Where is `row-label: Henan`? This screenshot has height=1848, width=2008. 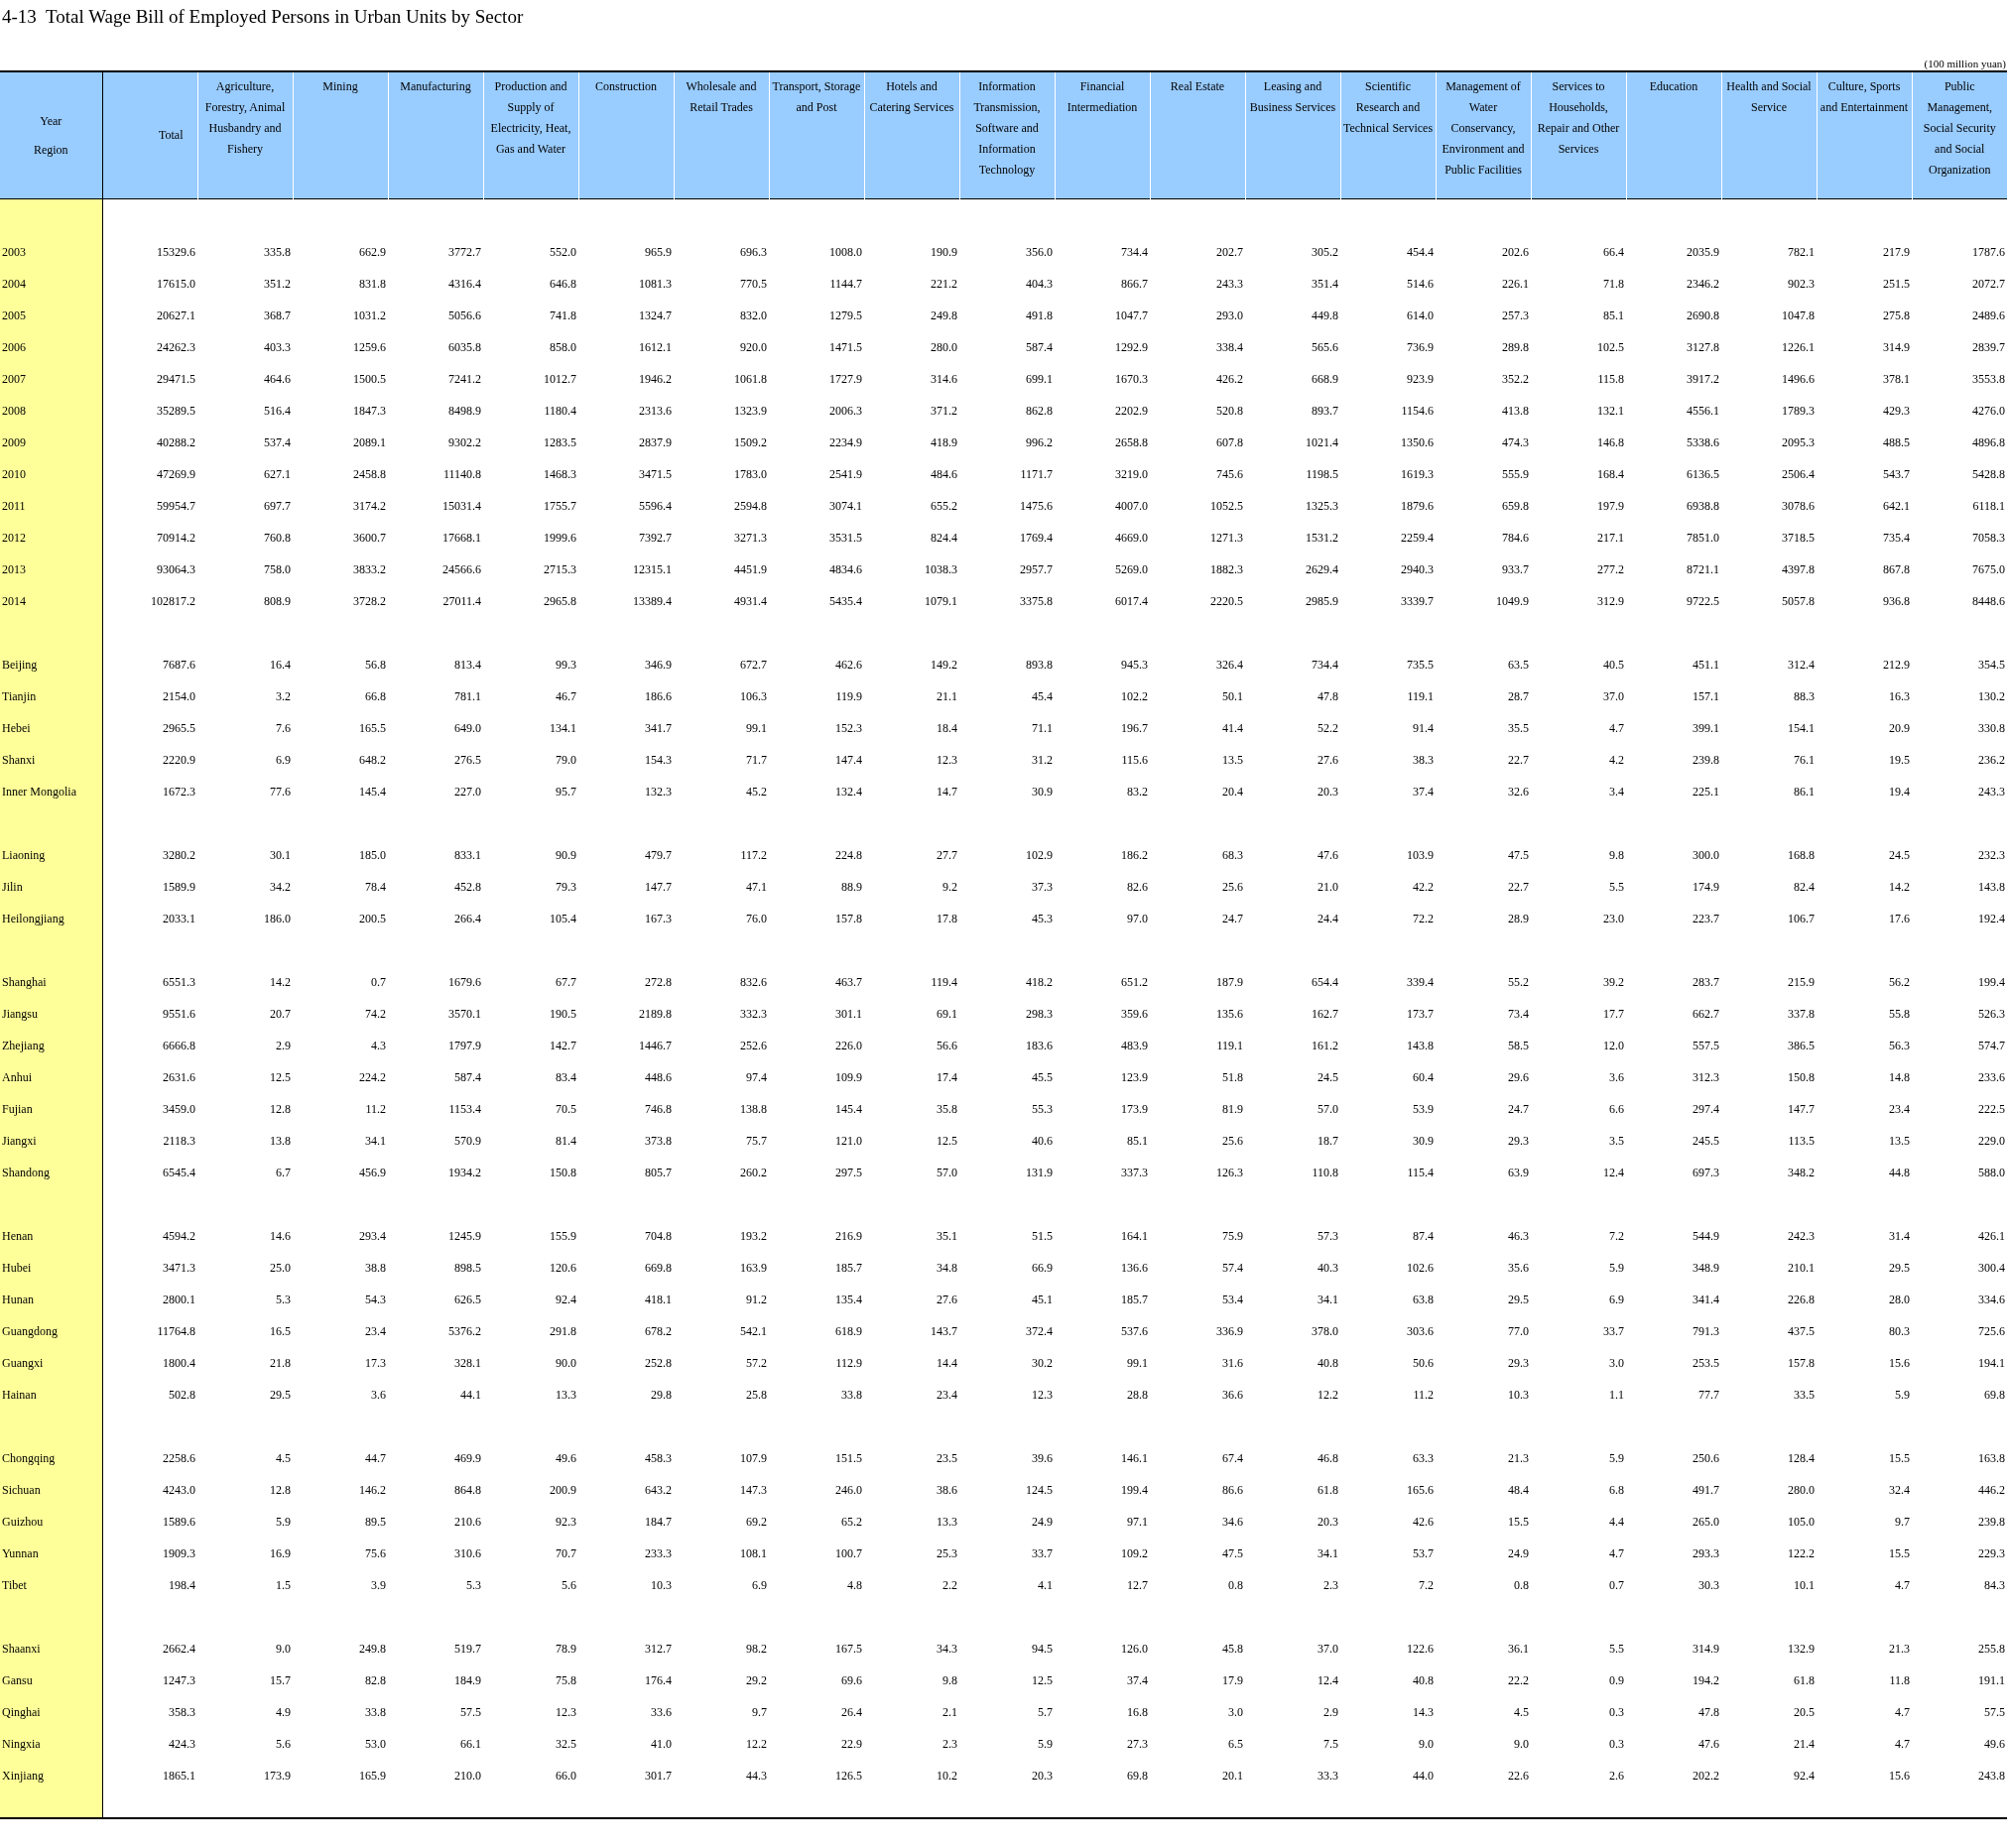
row-label: Henan is located at coordinates (18, 1235).